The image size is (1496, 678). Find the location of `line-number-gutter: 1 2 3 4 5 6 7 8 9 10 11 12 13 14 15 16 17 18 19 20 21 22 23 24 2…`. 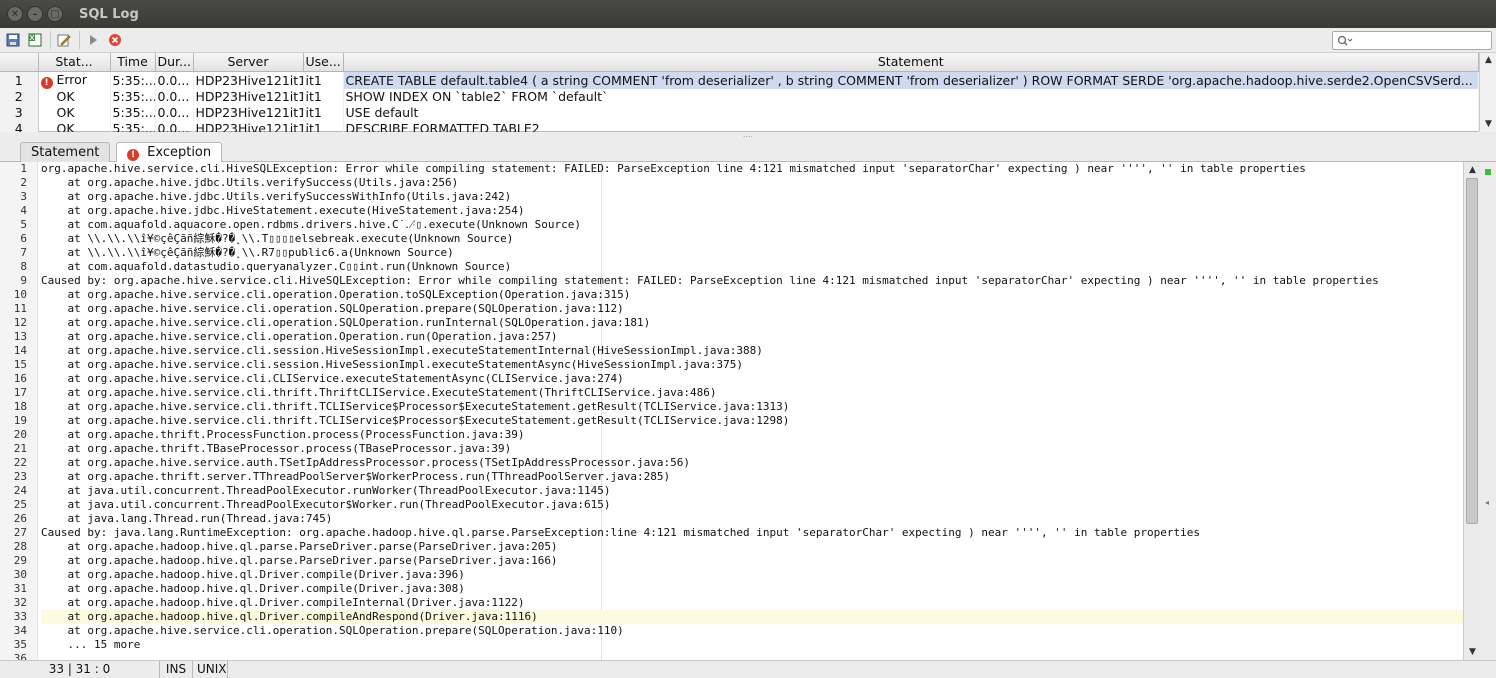

line-number-gutter: 1 2 3 4 5 6 7 8 9 10 11 12 13 14 15 16 17 18 19 20 21 22 23 24 2… is located at coordinates (19, 411).